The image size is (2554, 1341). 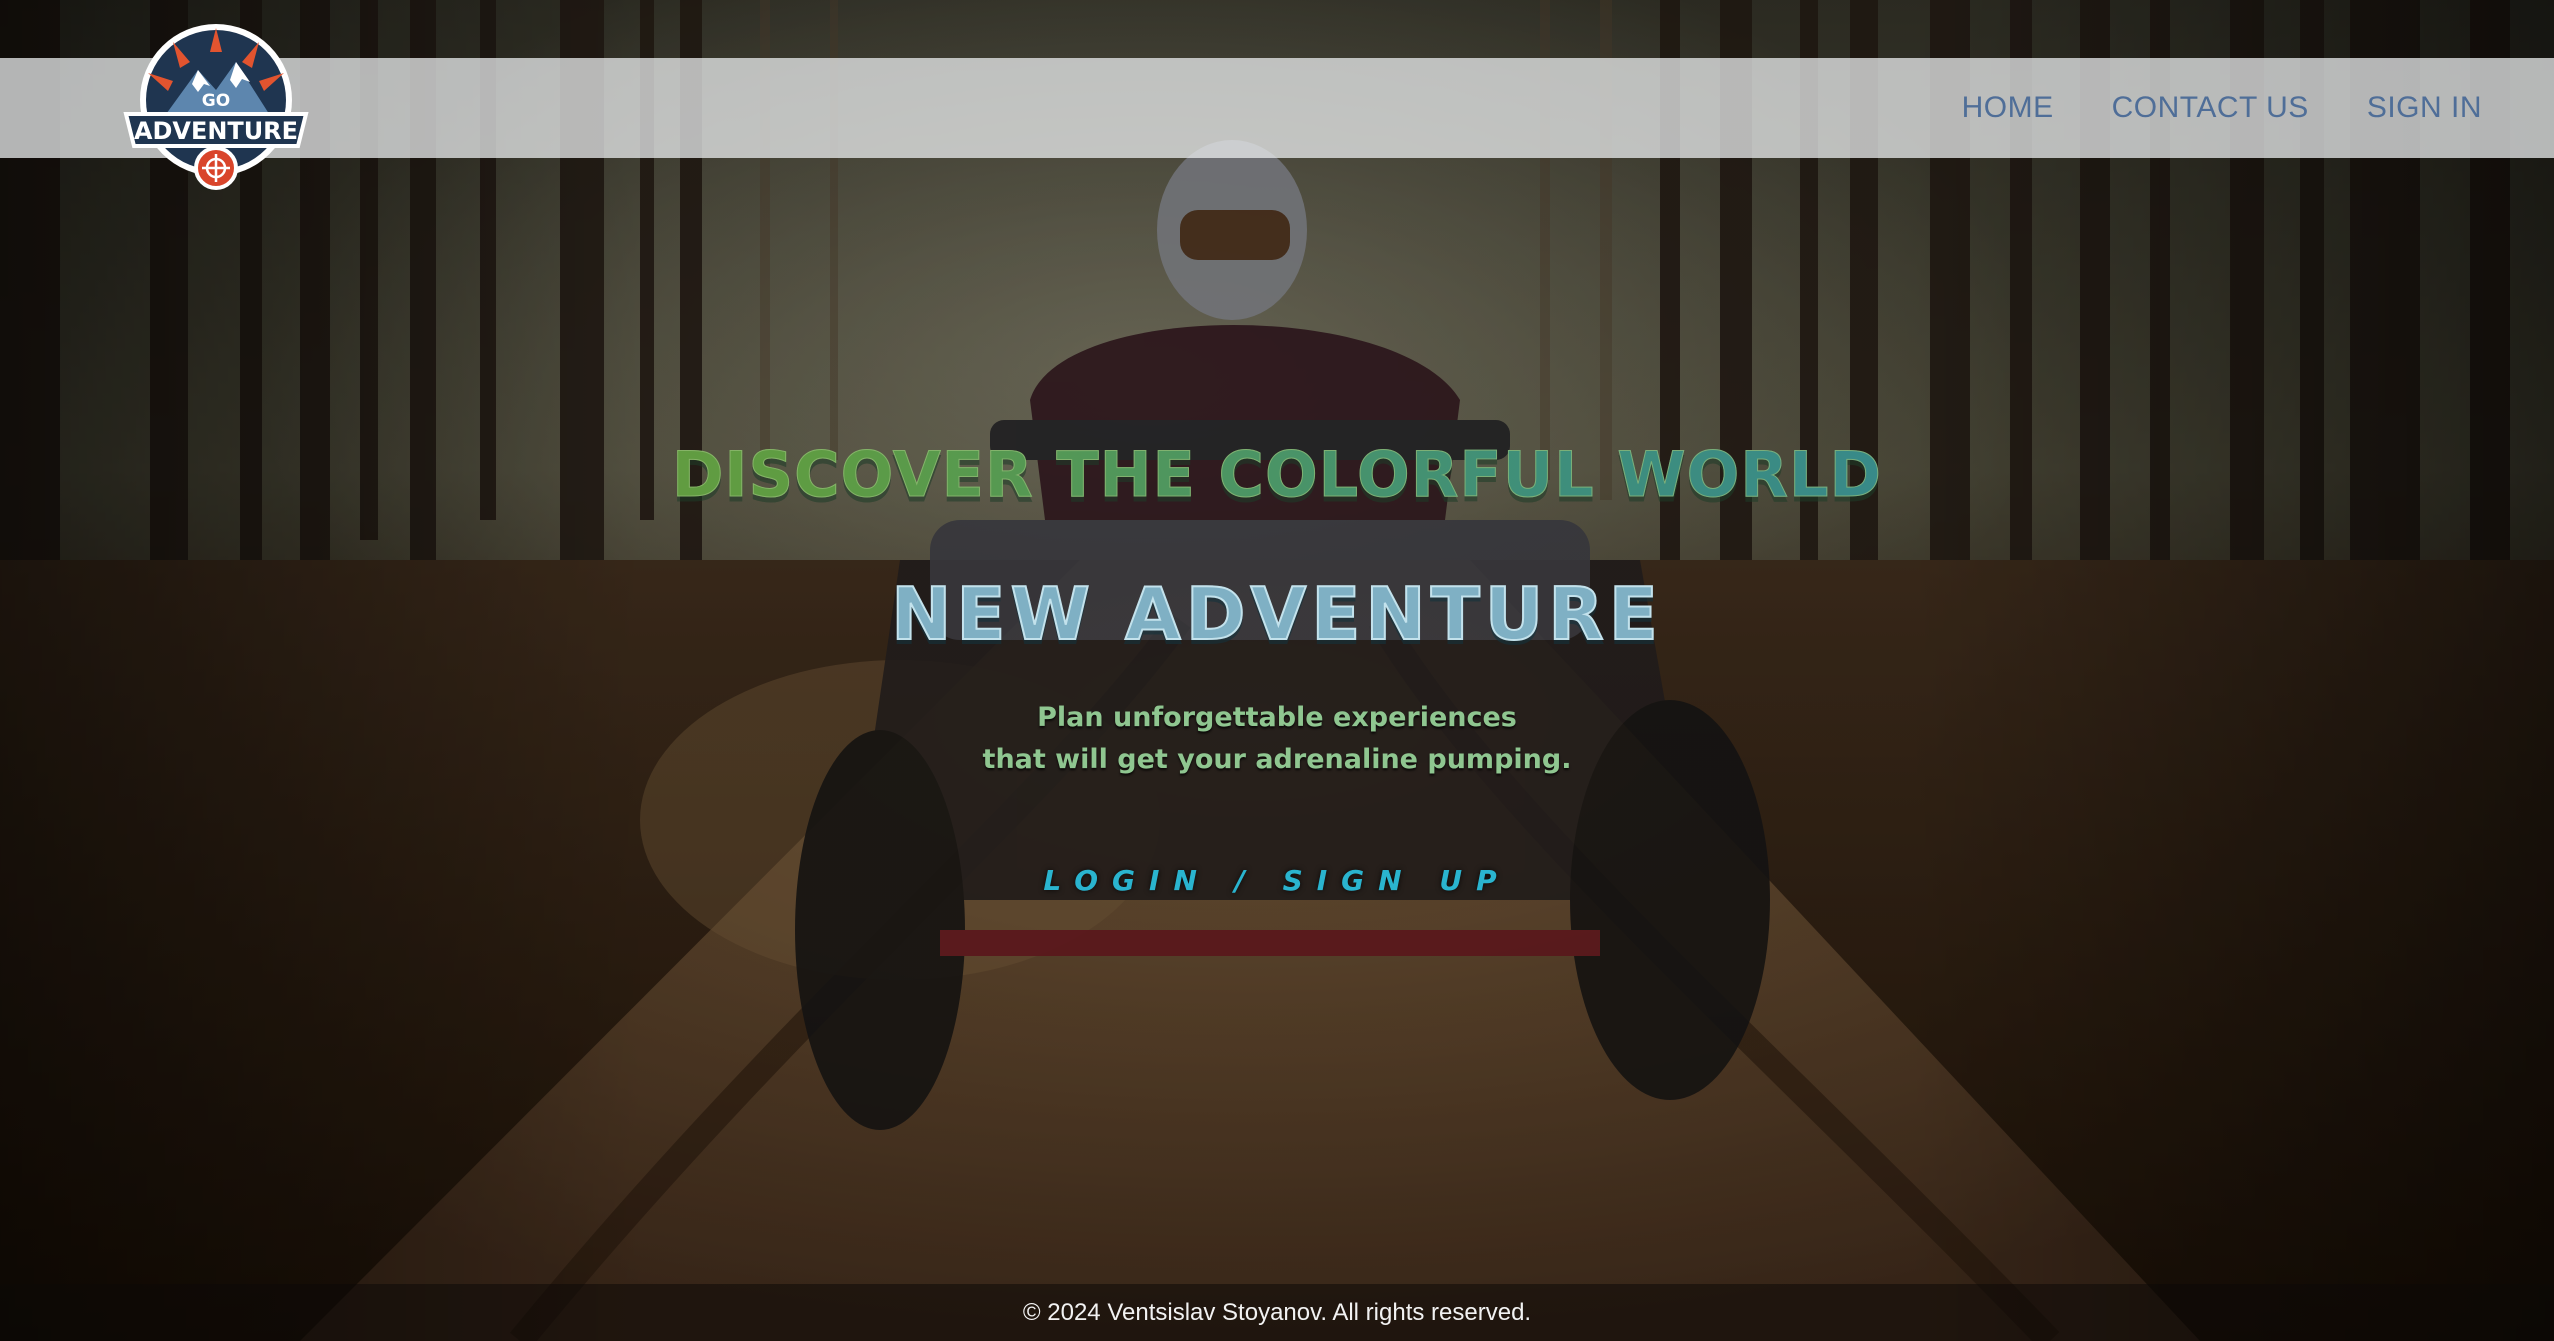 I want to click on nav-home-link: HOME, so click(x=2008, y=108).